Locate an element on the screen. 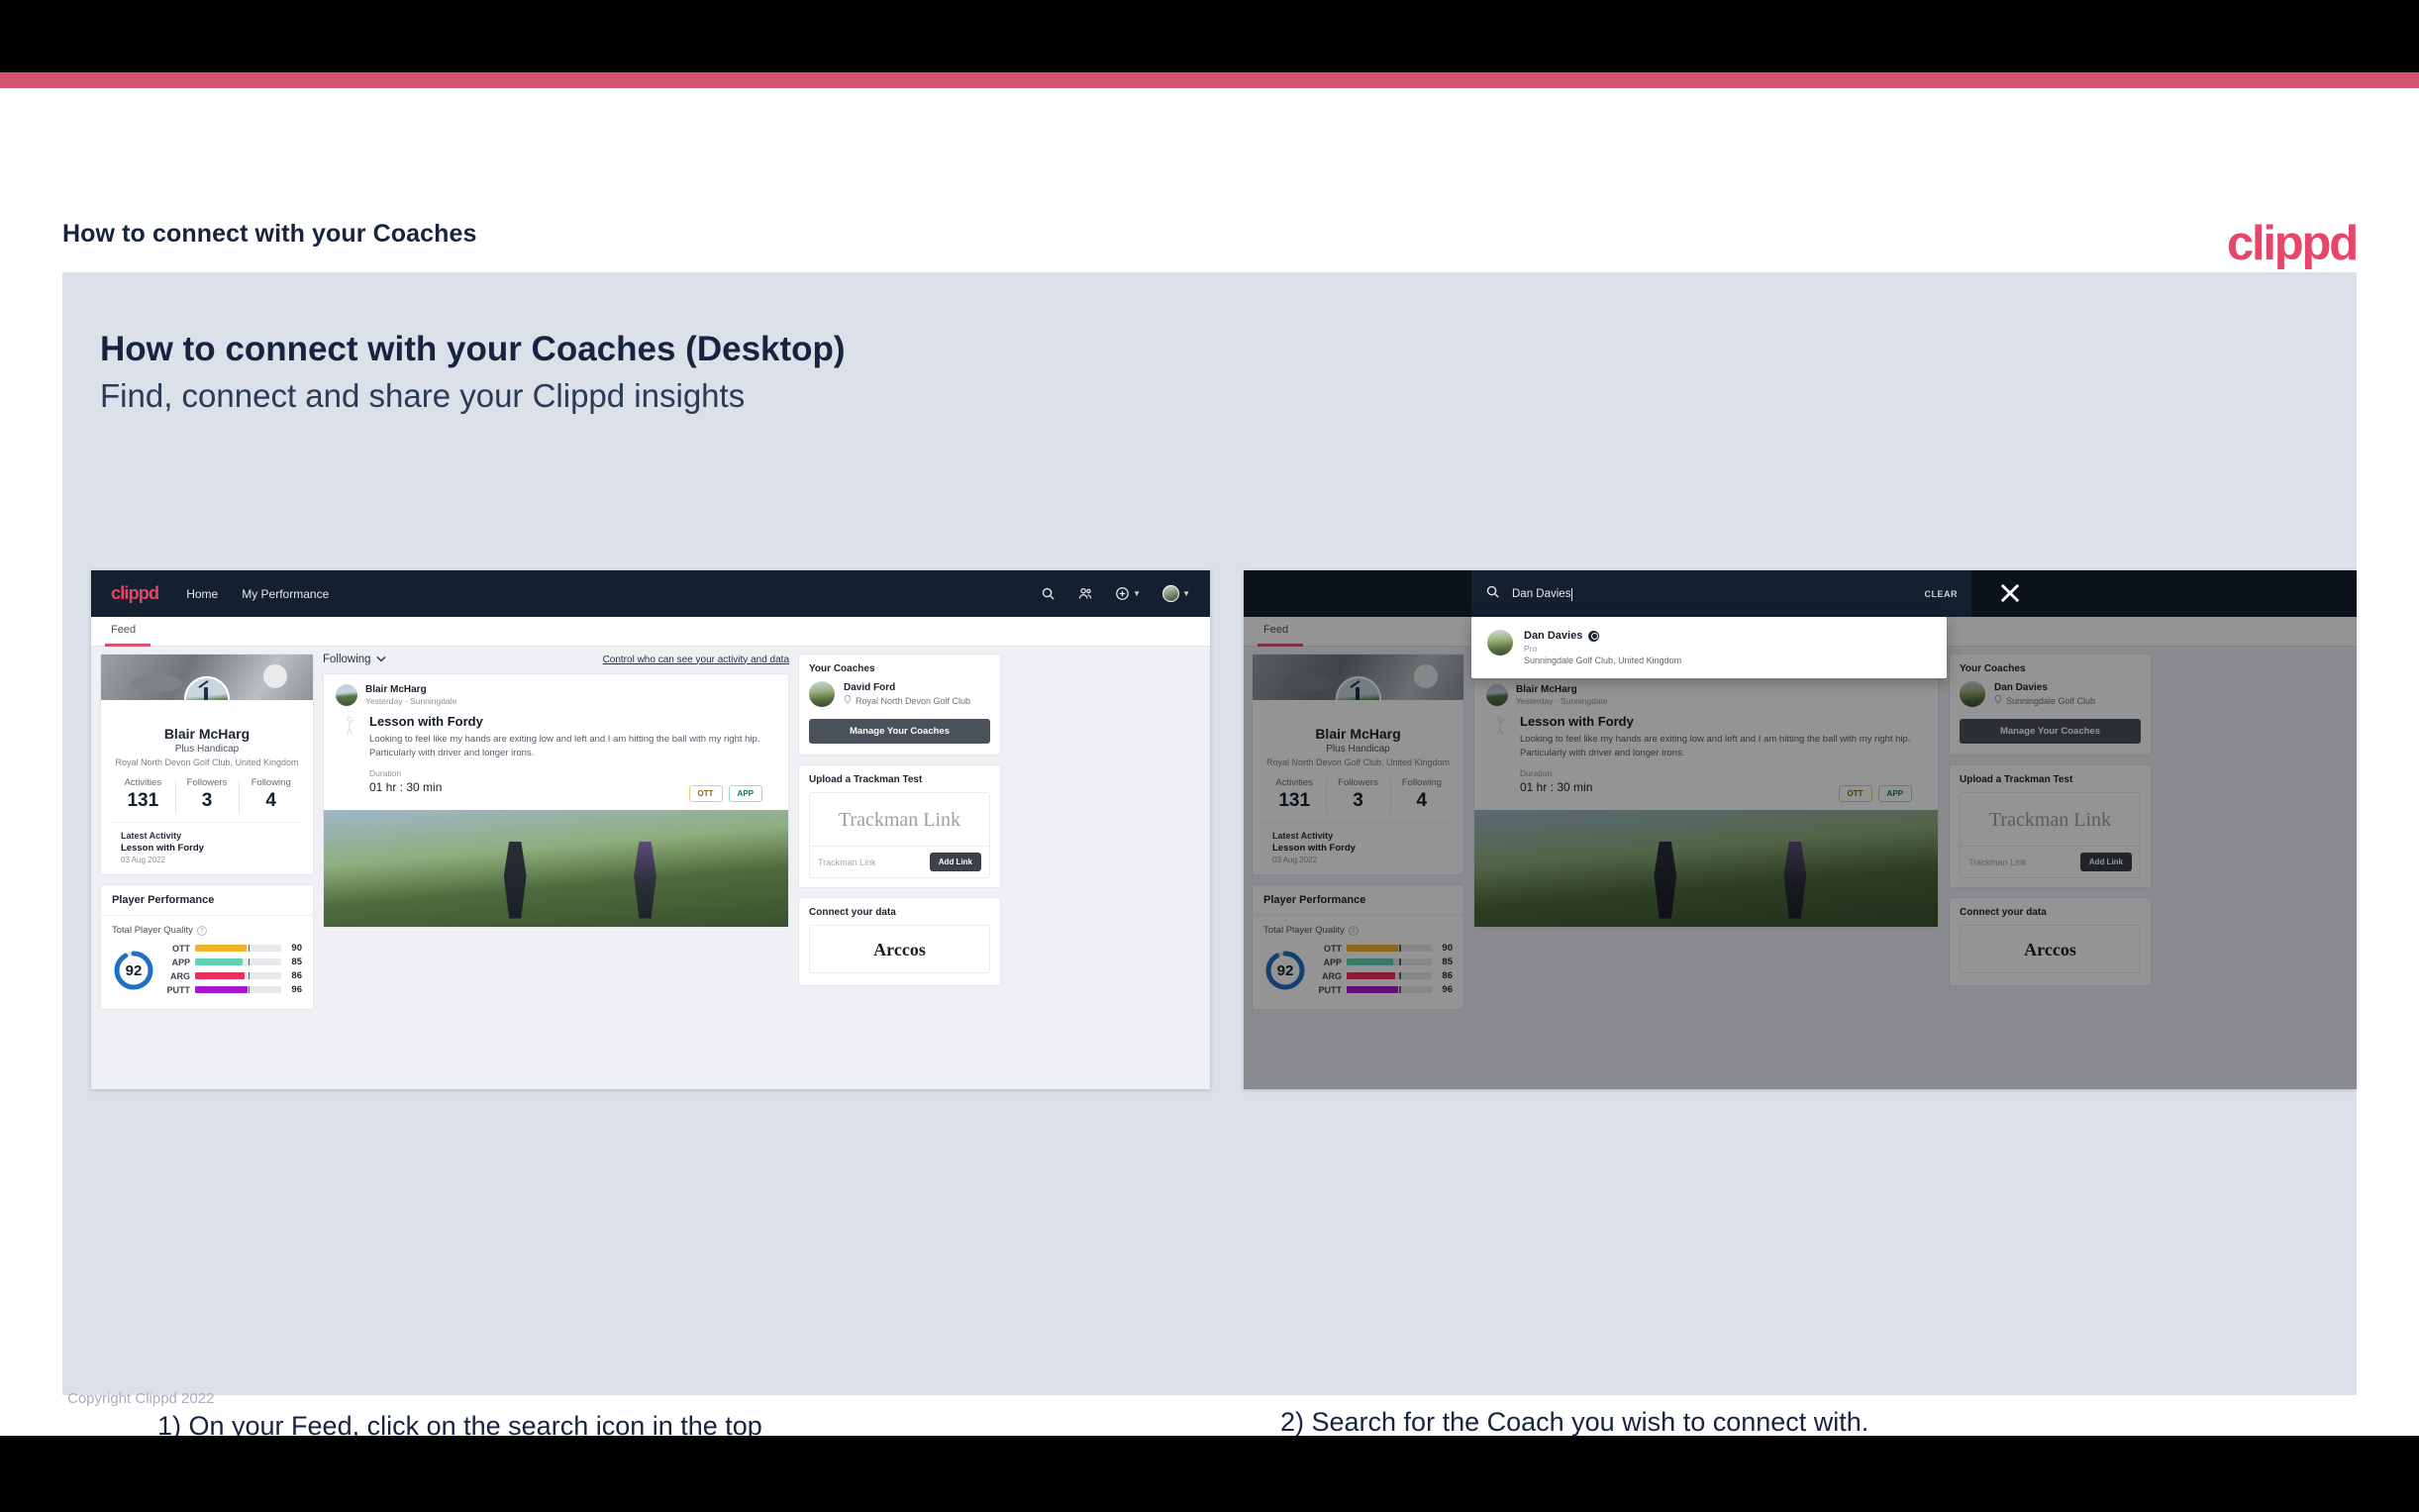 This screenshot has width=2419, height=1512. performance-bars: OTT 90 APP 85 ARG 86 PUTT 96 is located at coordinates (233, 970).